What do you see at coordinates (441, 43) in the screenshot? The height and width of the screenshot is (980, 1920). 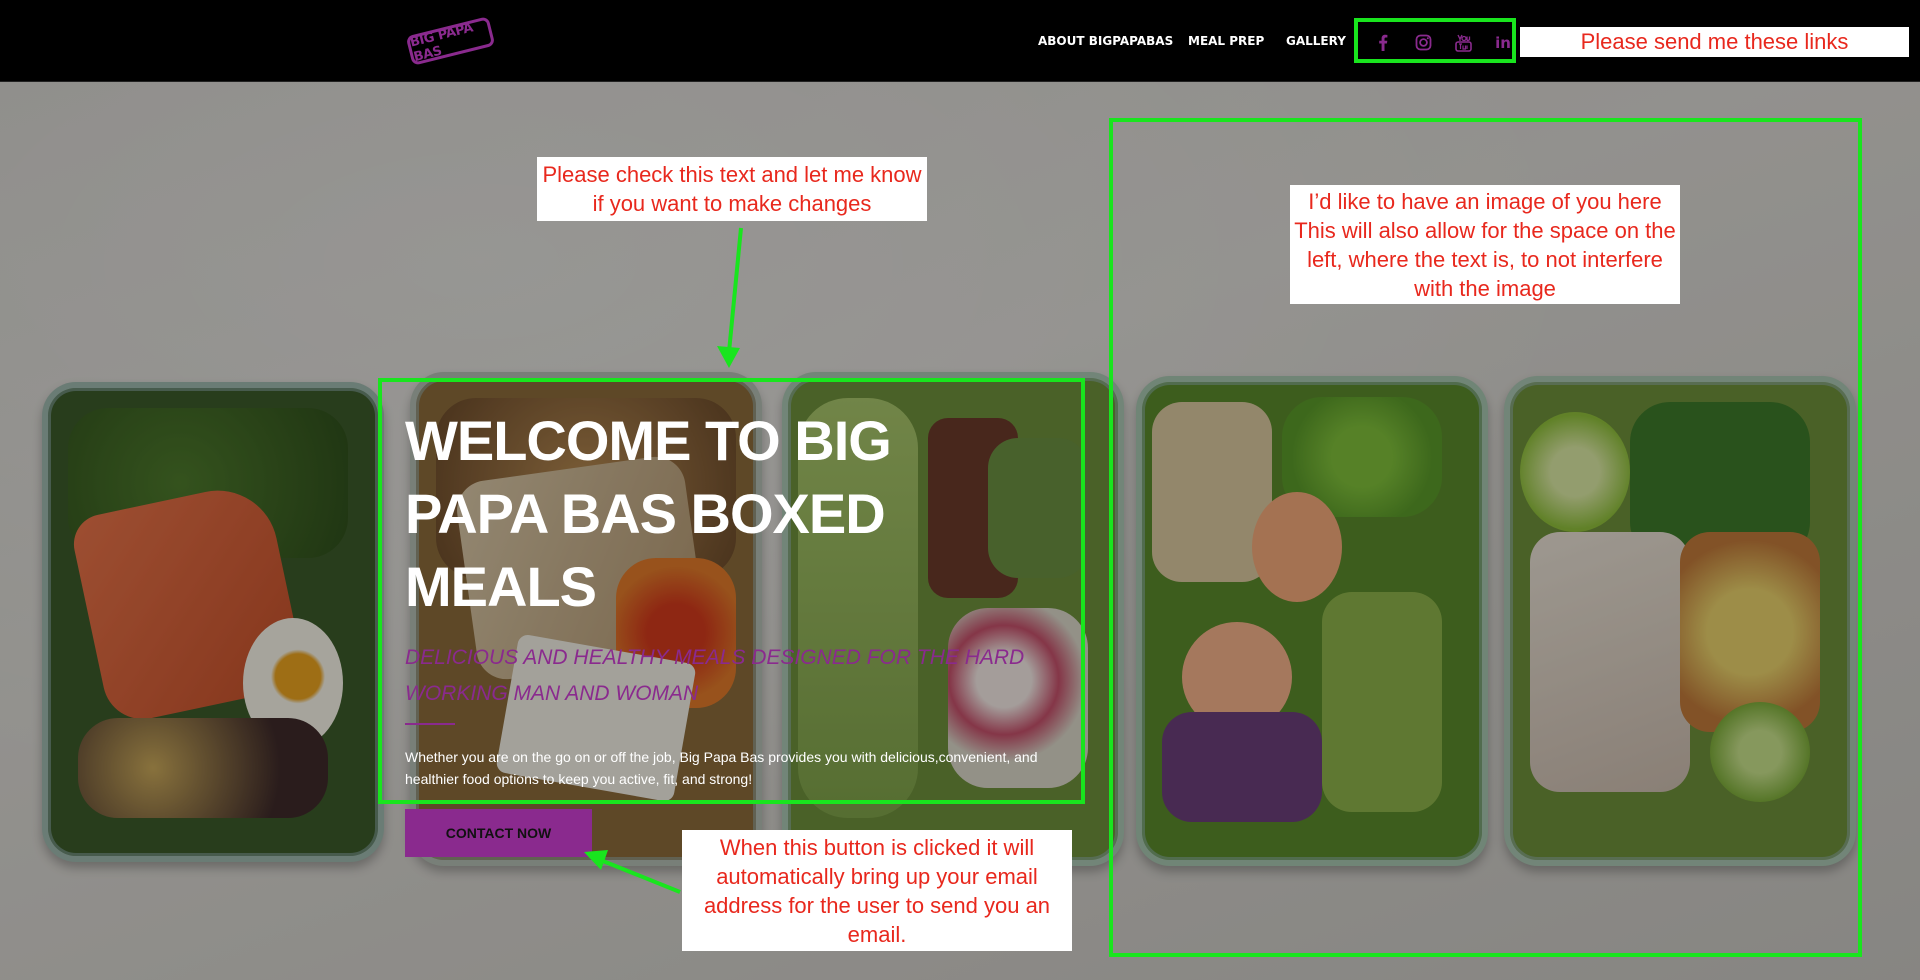 I see `logo-text: BIG PAPA BAS` at bounding box center [441, 43].